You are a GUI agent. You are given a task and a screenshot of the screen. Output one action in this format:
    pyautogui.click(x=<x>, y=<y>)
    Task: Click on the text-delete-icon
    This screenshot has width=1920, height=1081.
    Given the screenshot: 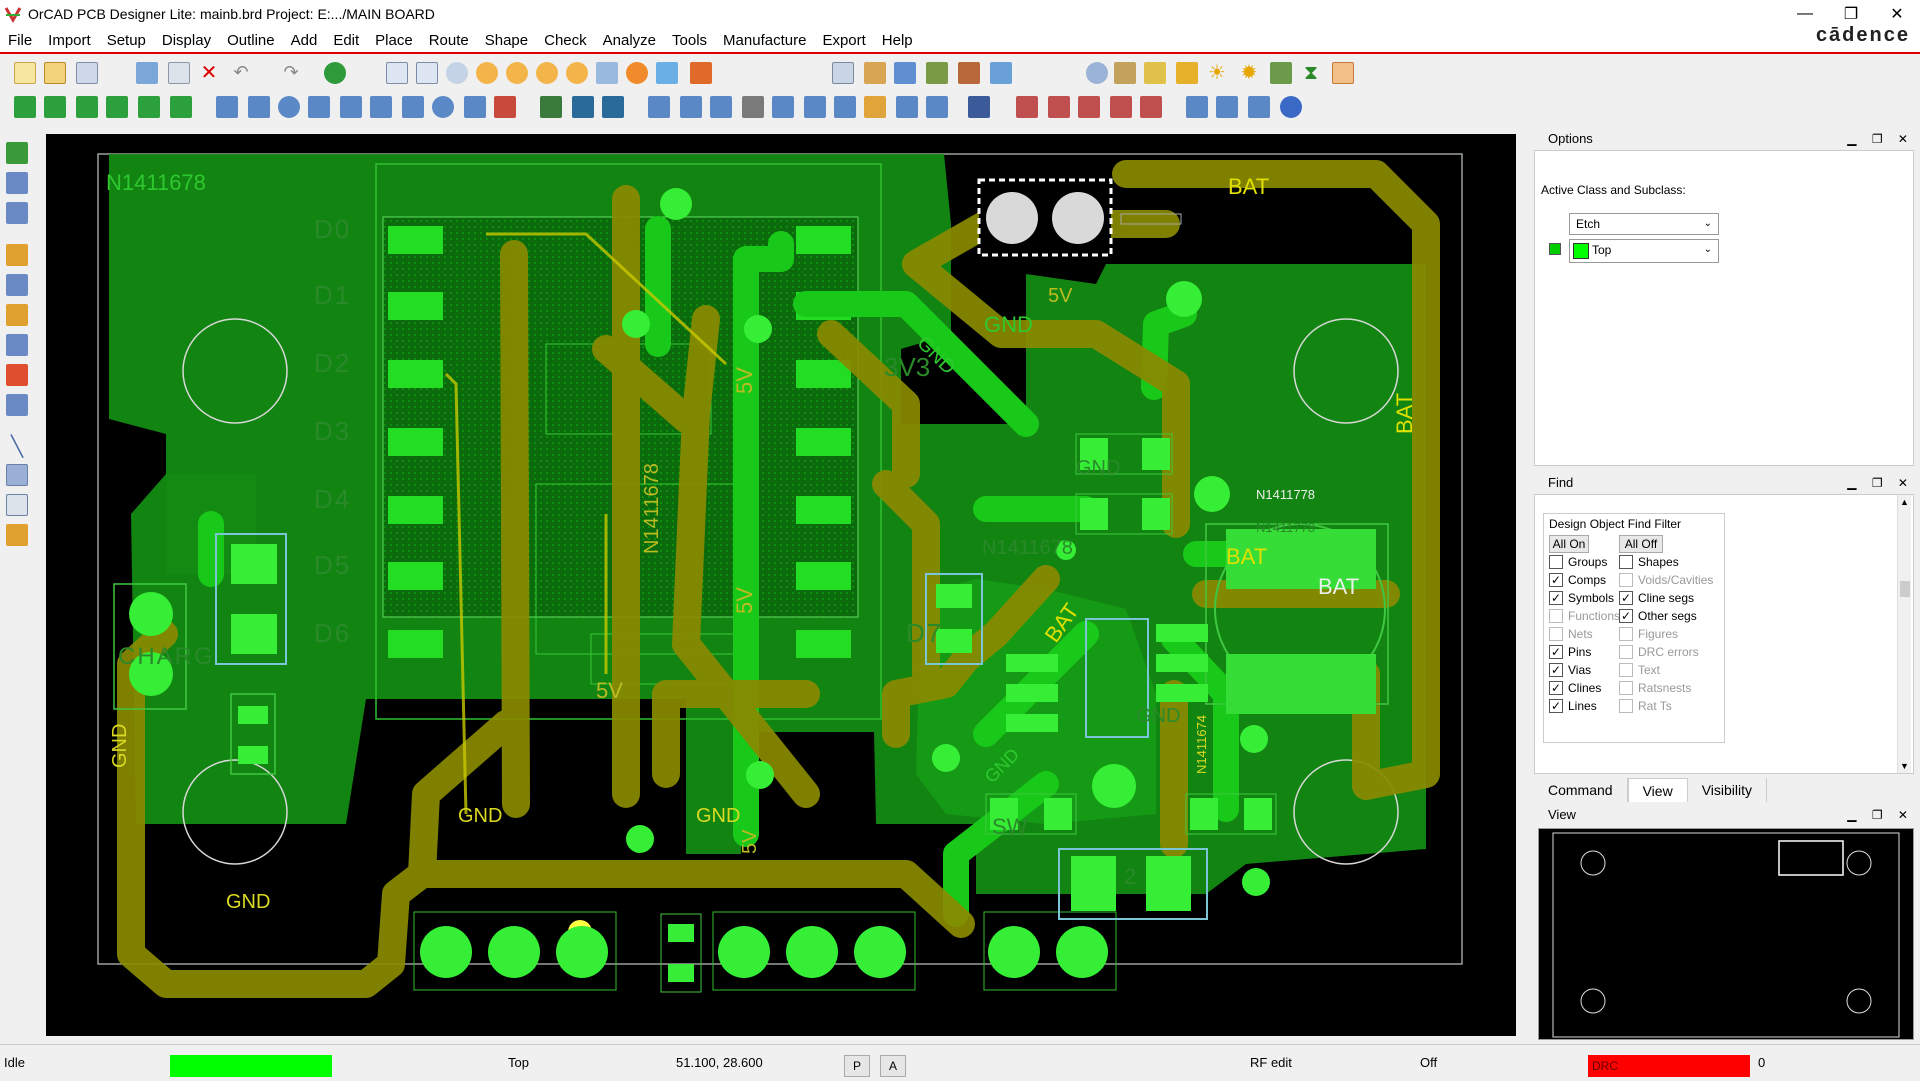 What is the action you would take?
    pyautogui.click(x=1151, y=107)
    